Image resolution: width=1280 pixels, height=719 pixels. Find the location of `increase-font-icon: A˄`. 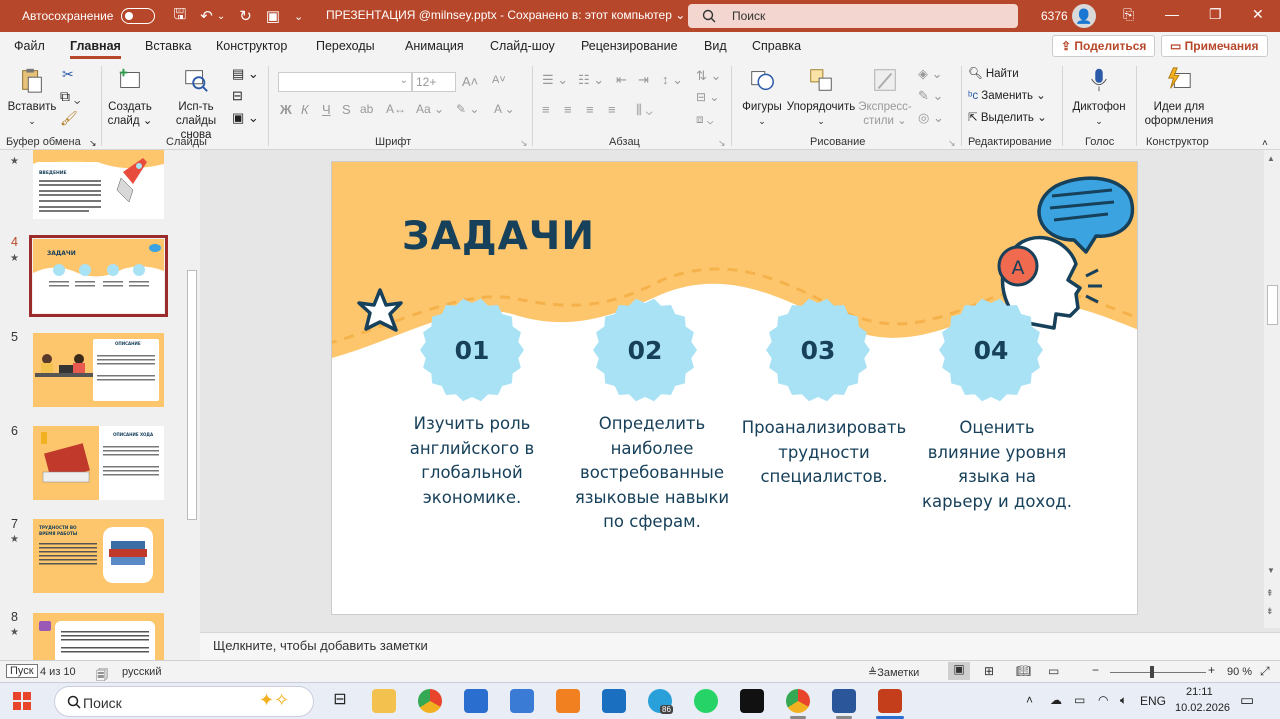

increase-font-icon: A˄ is located at coordinates (470, 81).